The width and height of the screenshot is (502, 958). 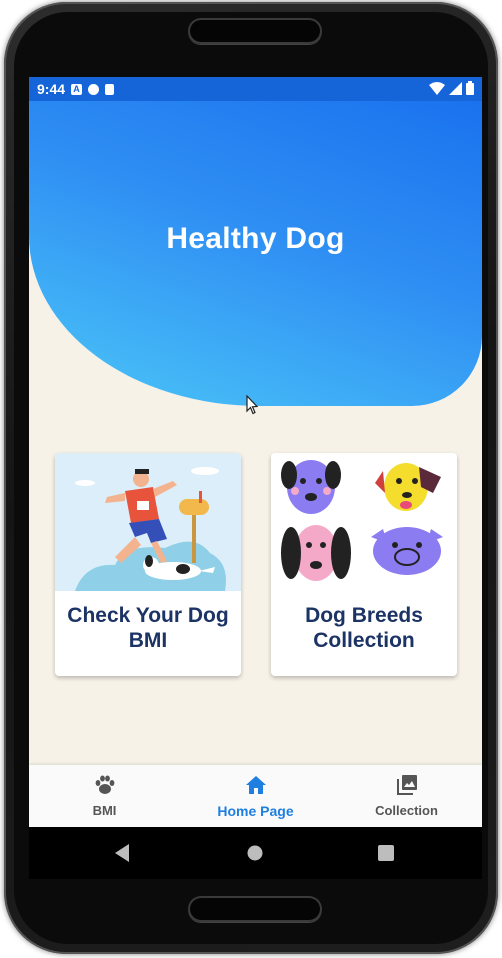 I want to click on check-bmi-card: Check Your Dog BMI, so click(x=148, y=564).